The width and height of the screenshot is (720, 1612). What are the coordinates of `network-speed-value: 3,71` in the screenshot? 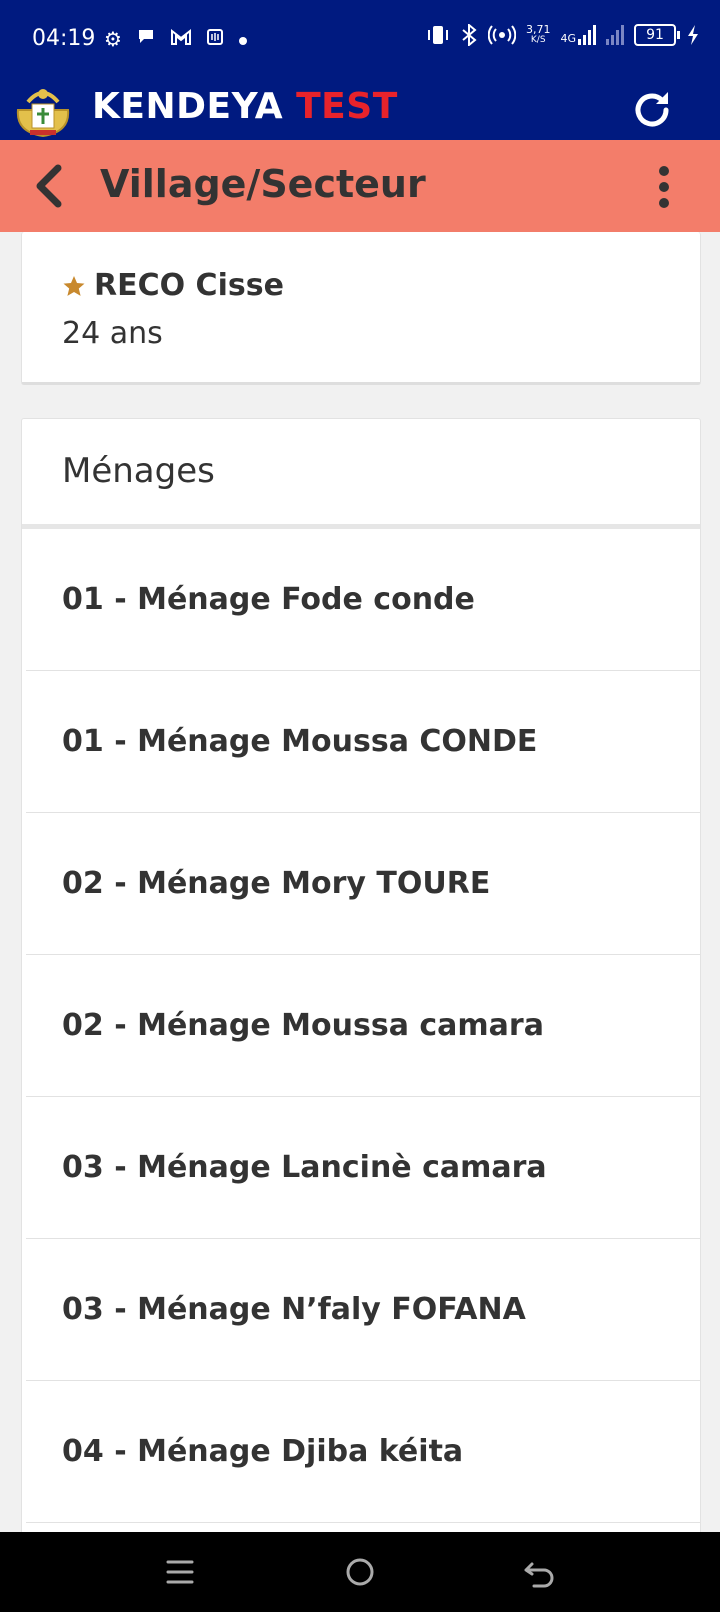 It's located at (538, 29).